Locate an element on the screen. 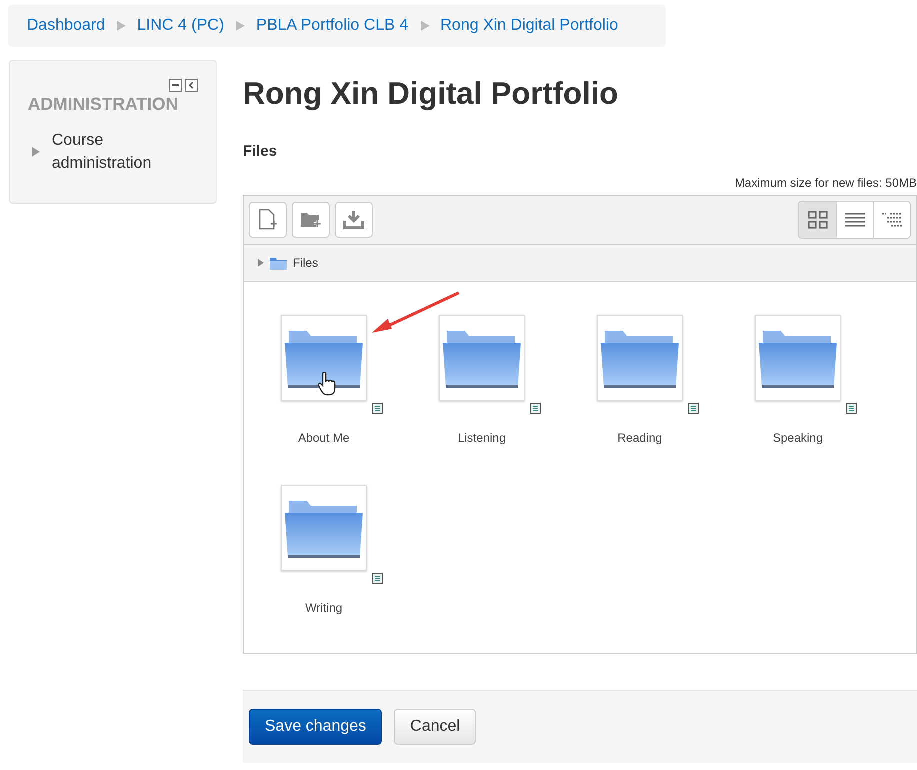  folder-name: About Me is located at coordinates (324, 438).